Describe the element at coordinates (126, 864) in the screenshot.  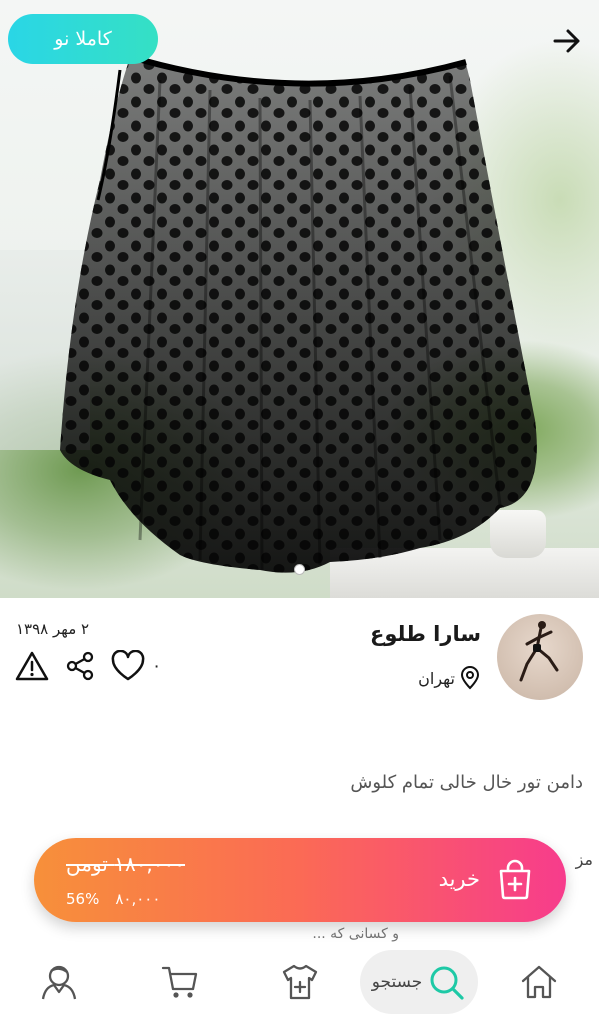
I see `original-price: ۱۸۰,۰۰۰ تومن` at that location.